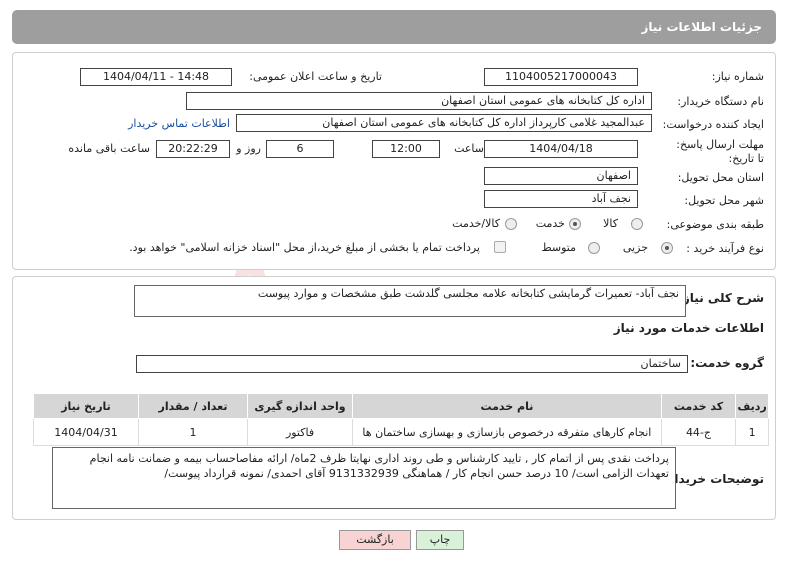 Image resolution: width=788 pixels, height=566 pixels. Describe the element at coordinates (635, 247) in the screenshot. I see `process-option-minor: جزیی` at that location.